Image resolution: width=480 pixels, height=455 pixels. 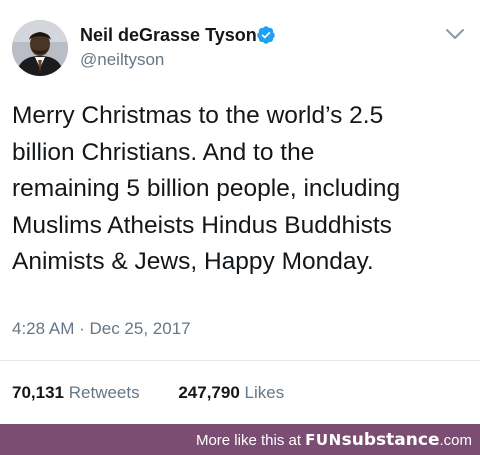 What do you see at coordinates (101, 329) in the screenshot?
I see `tweet-timestamp: 4:28 AM · Dec 25, 2017` at bounding box center [101, 329].